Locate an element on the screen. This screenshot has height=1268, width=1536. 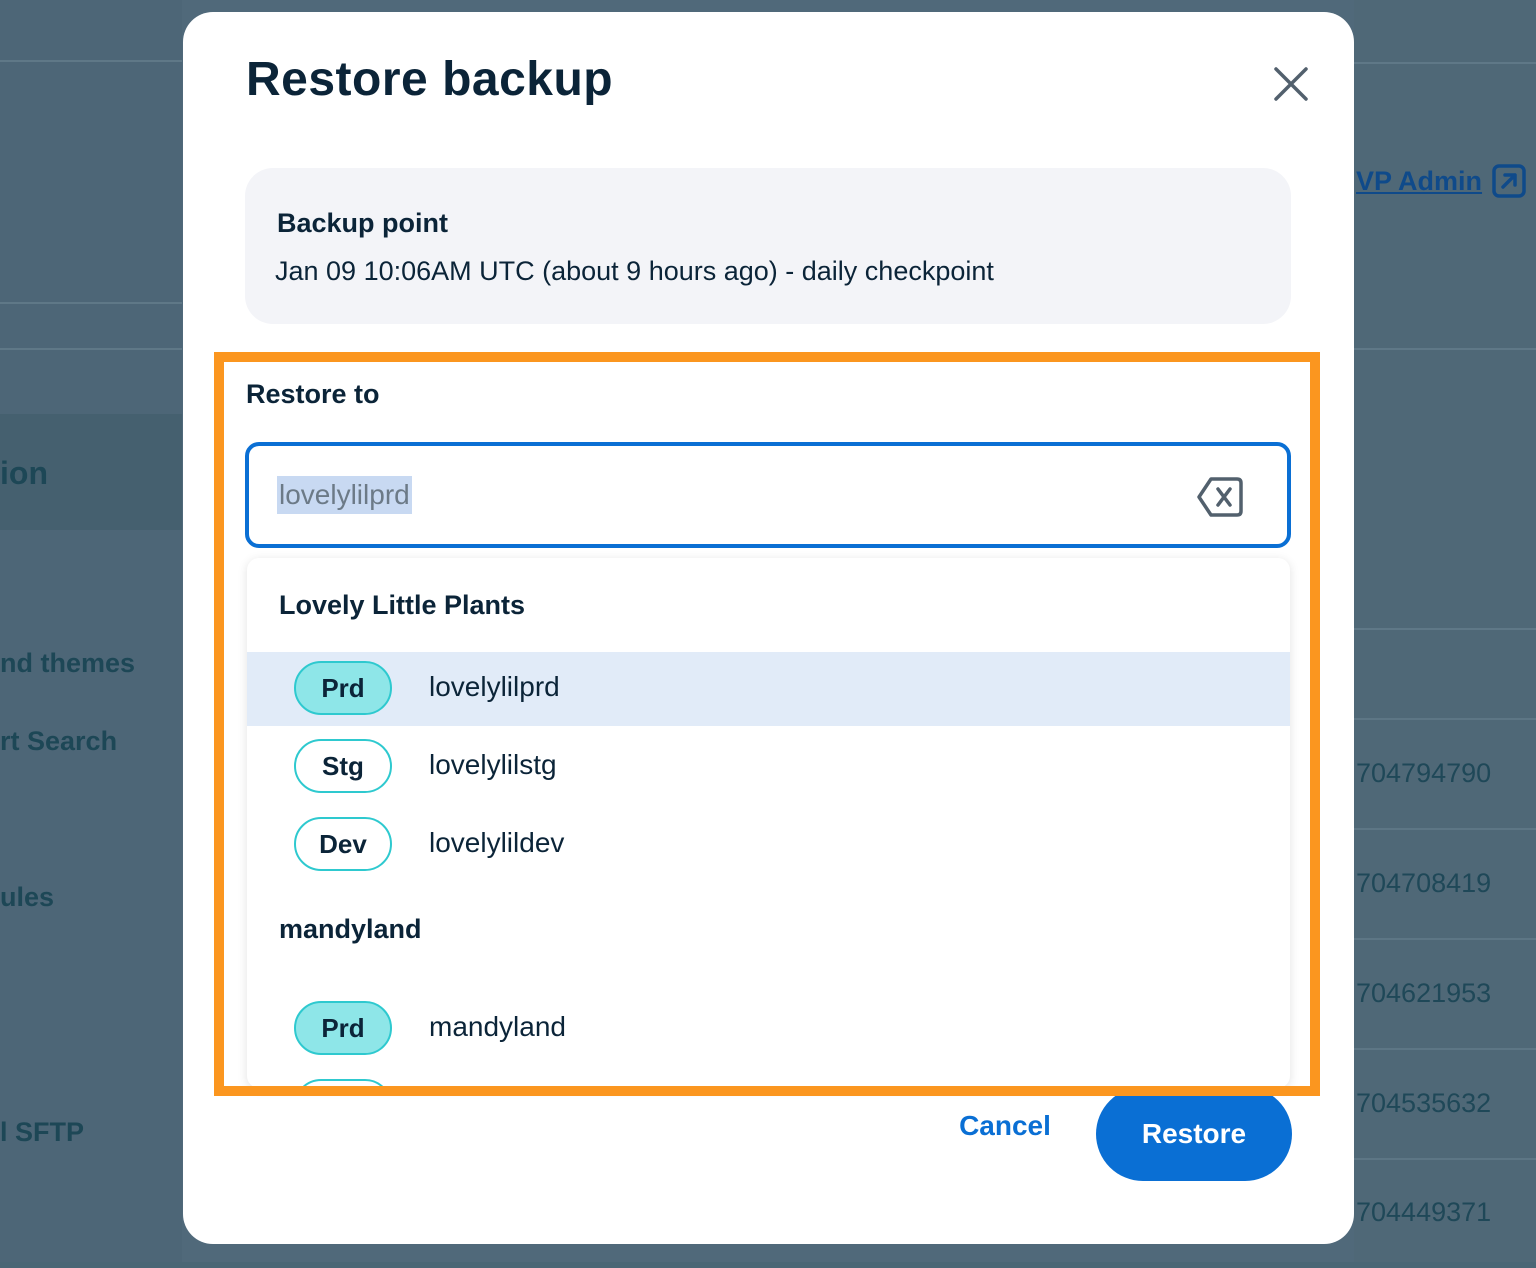
background-sidebar-label: nd themes is located at coordinates (68, 663).